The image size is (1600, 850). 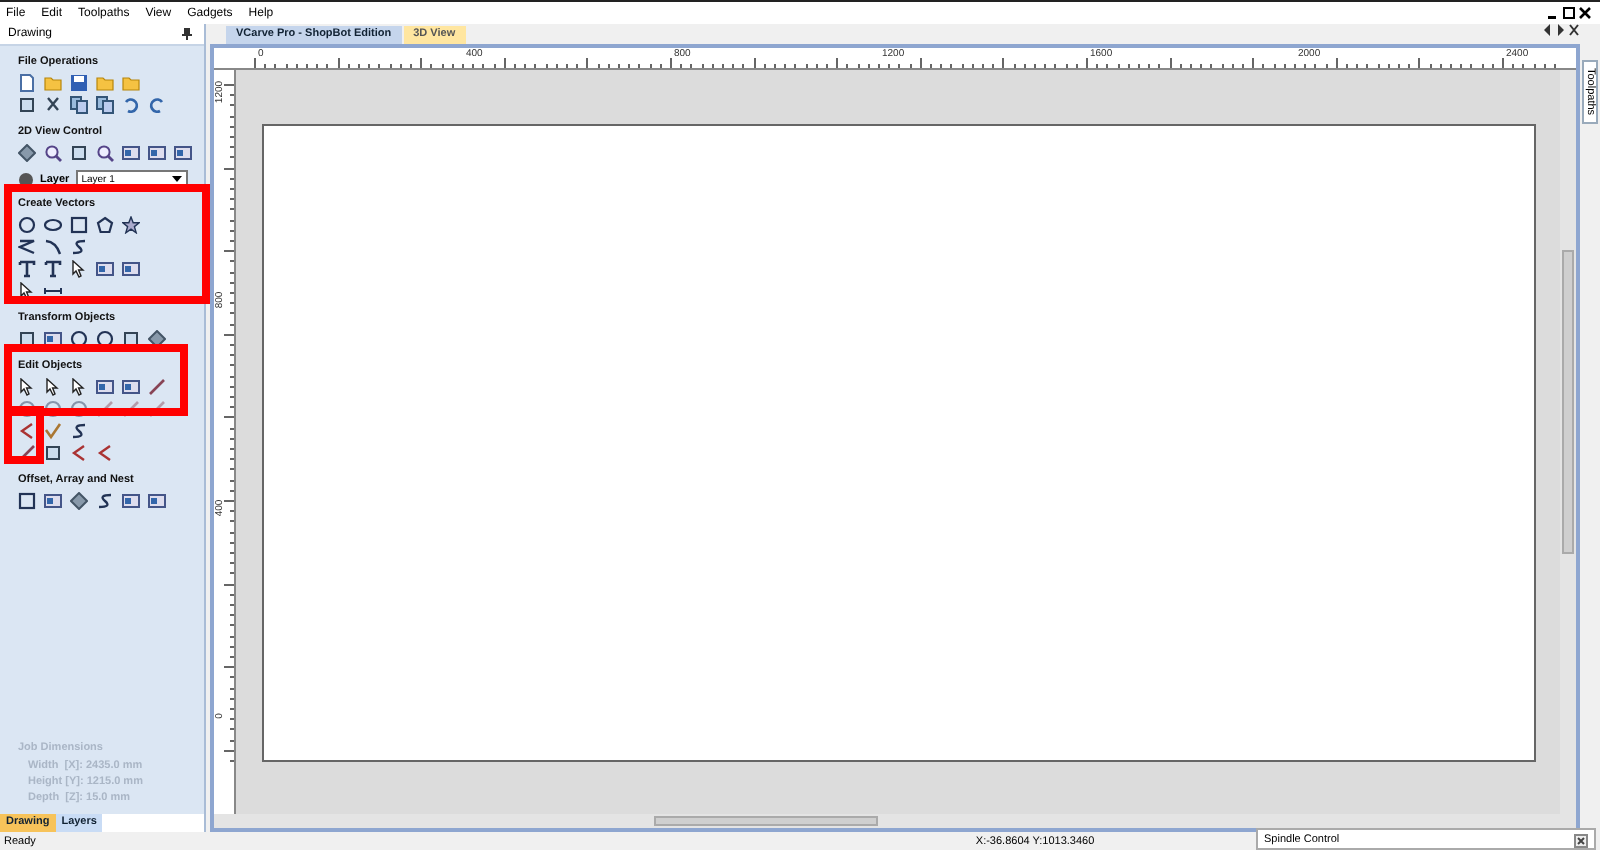 I want to click on page-icon, so click(x=27, y=83).